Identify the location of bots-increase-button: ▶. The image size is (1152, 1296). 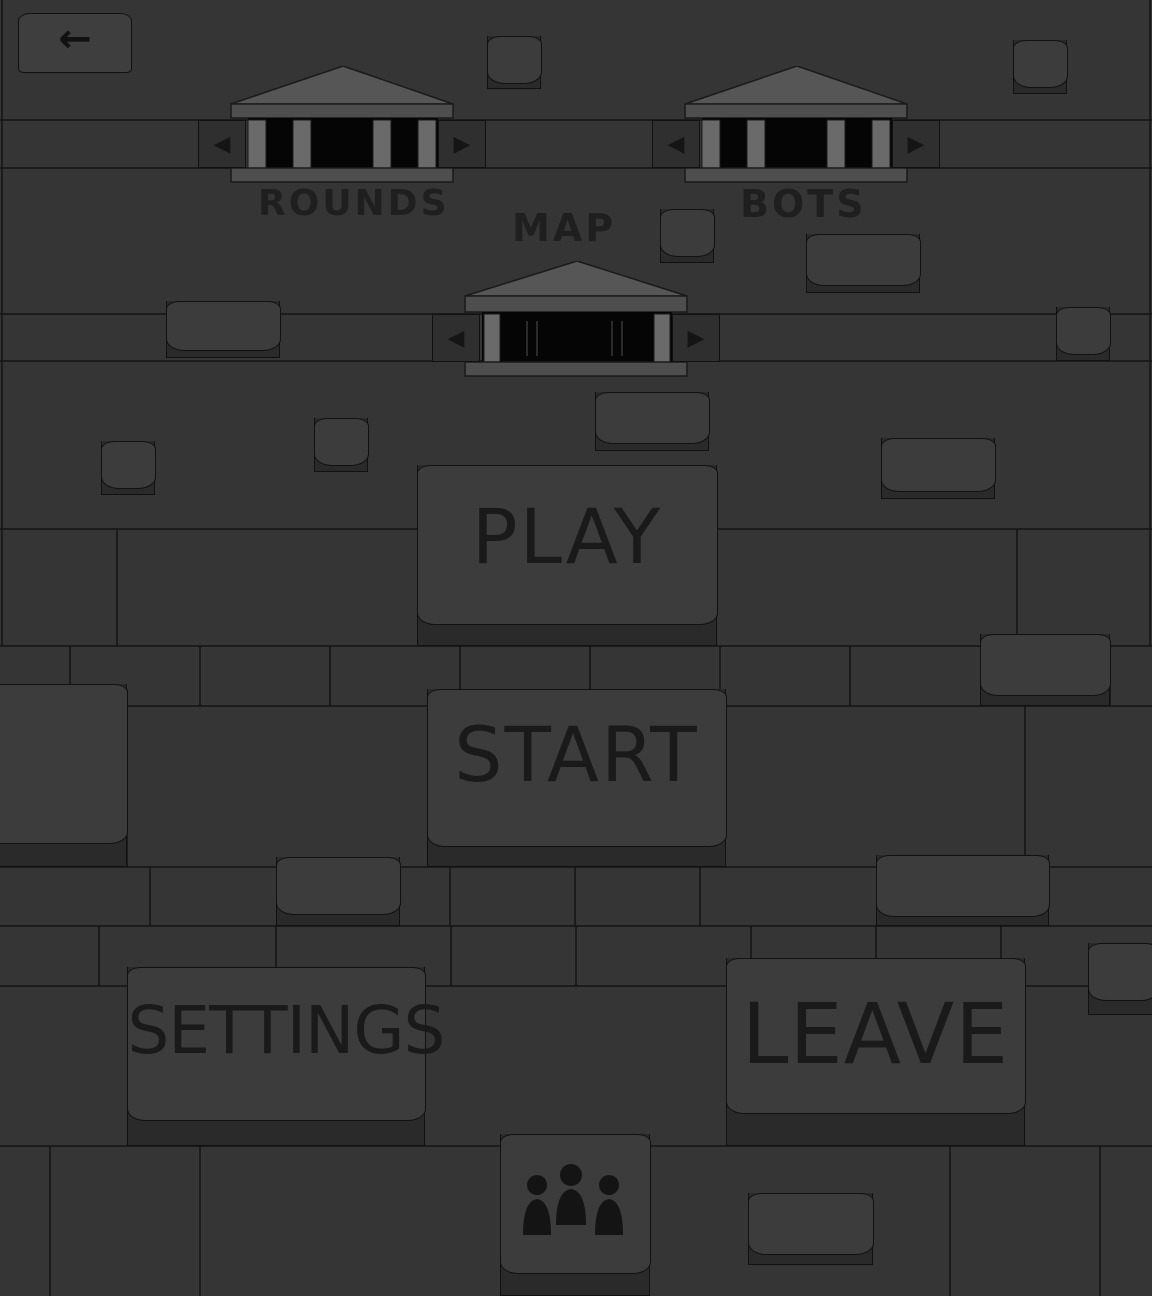
(916, 144).